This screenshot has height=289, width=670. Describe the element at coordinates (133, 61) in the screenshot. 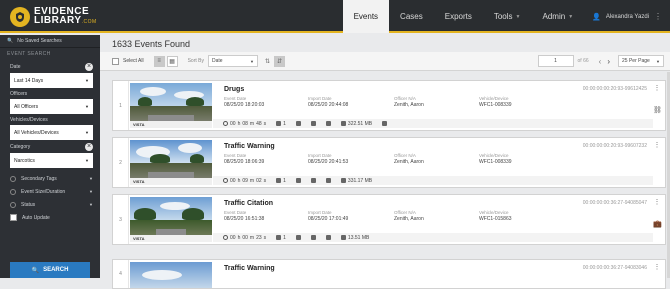

I see `select-all-label: Select All` at that location.